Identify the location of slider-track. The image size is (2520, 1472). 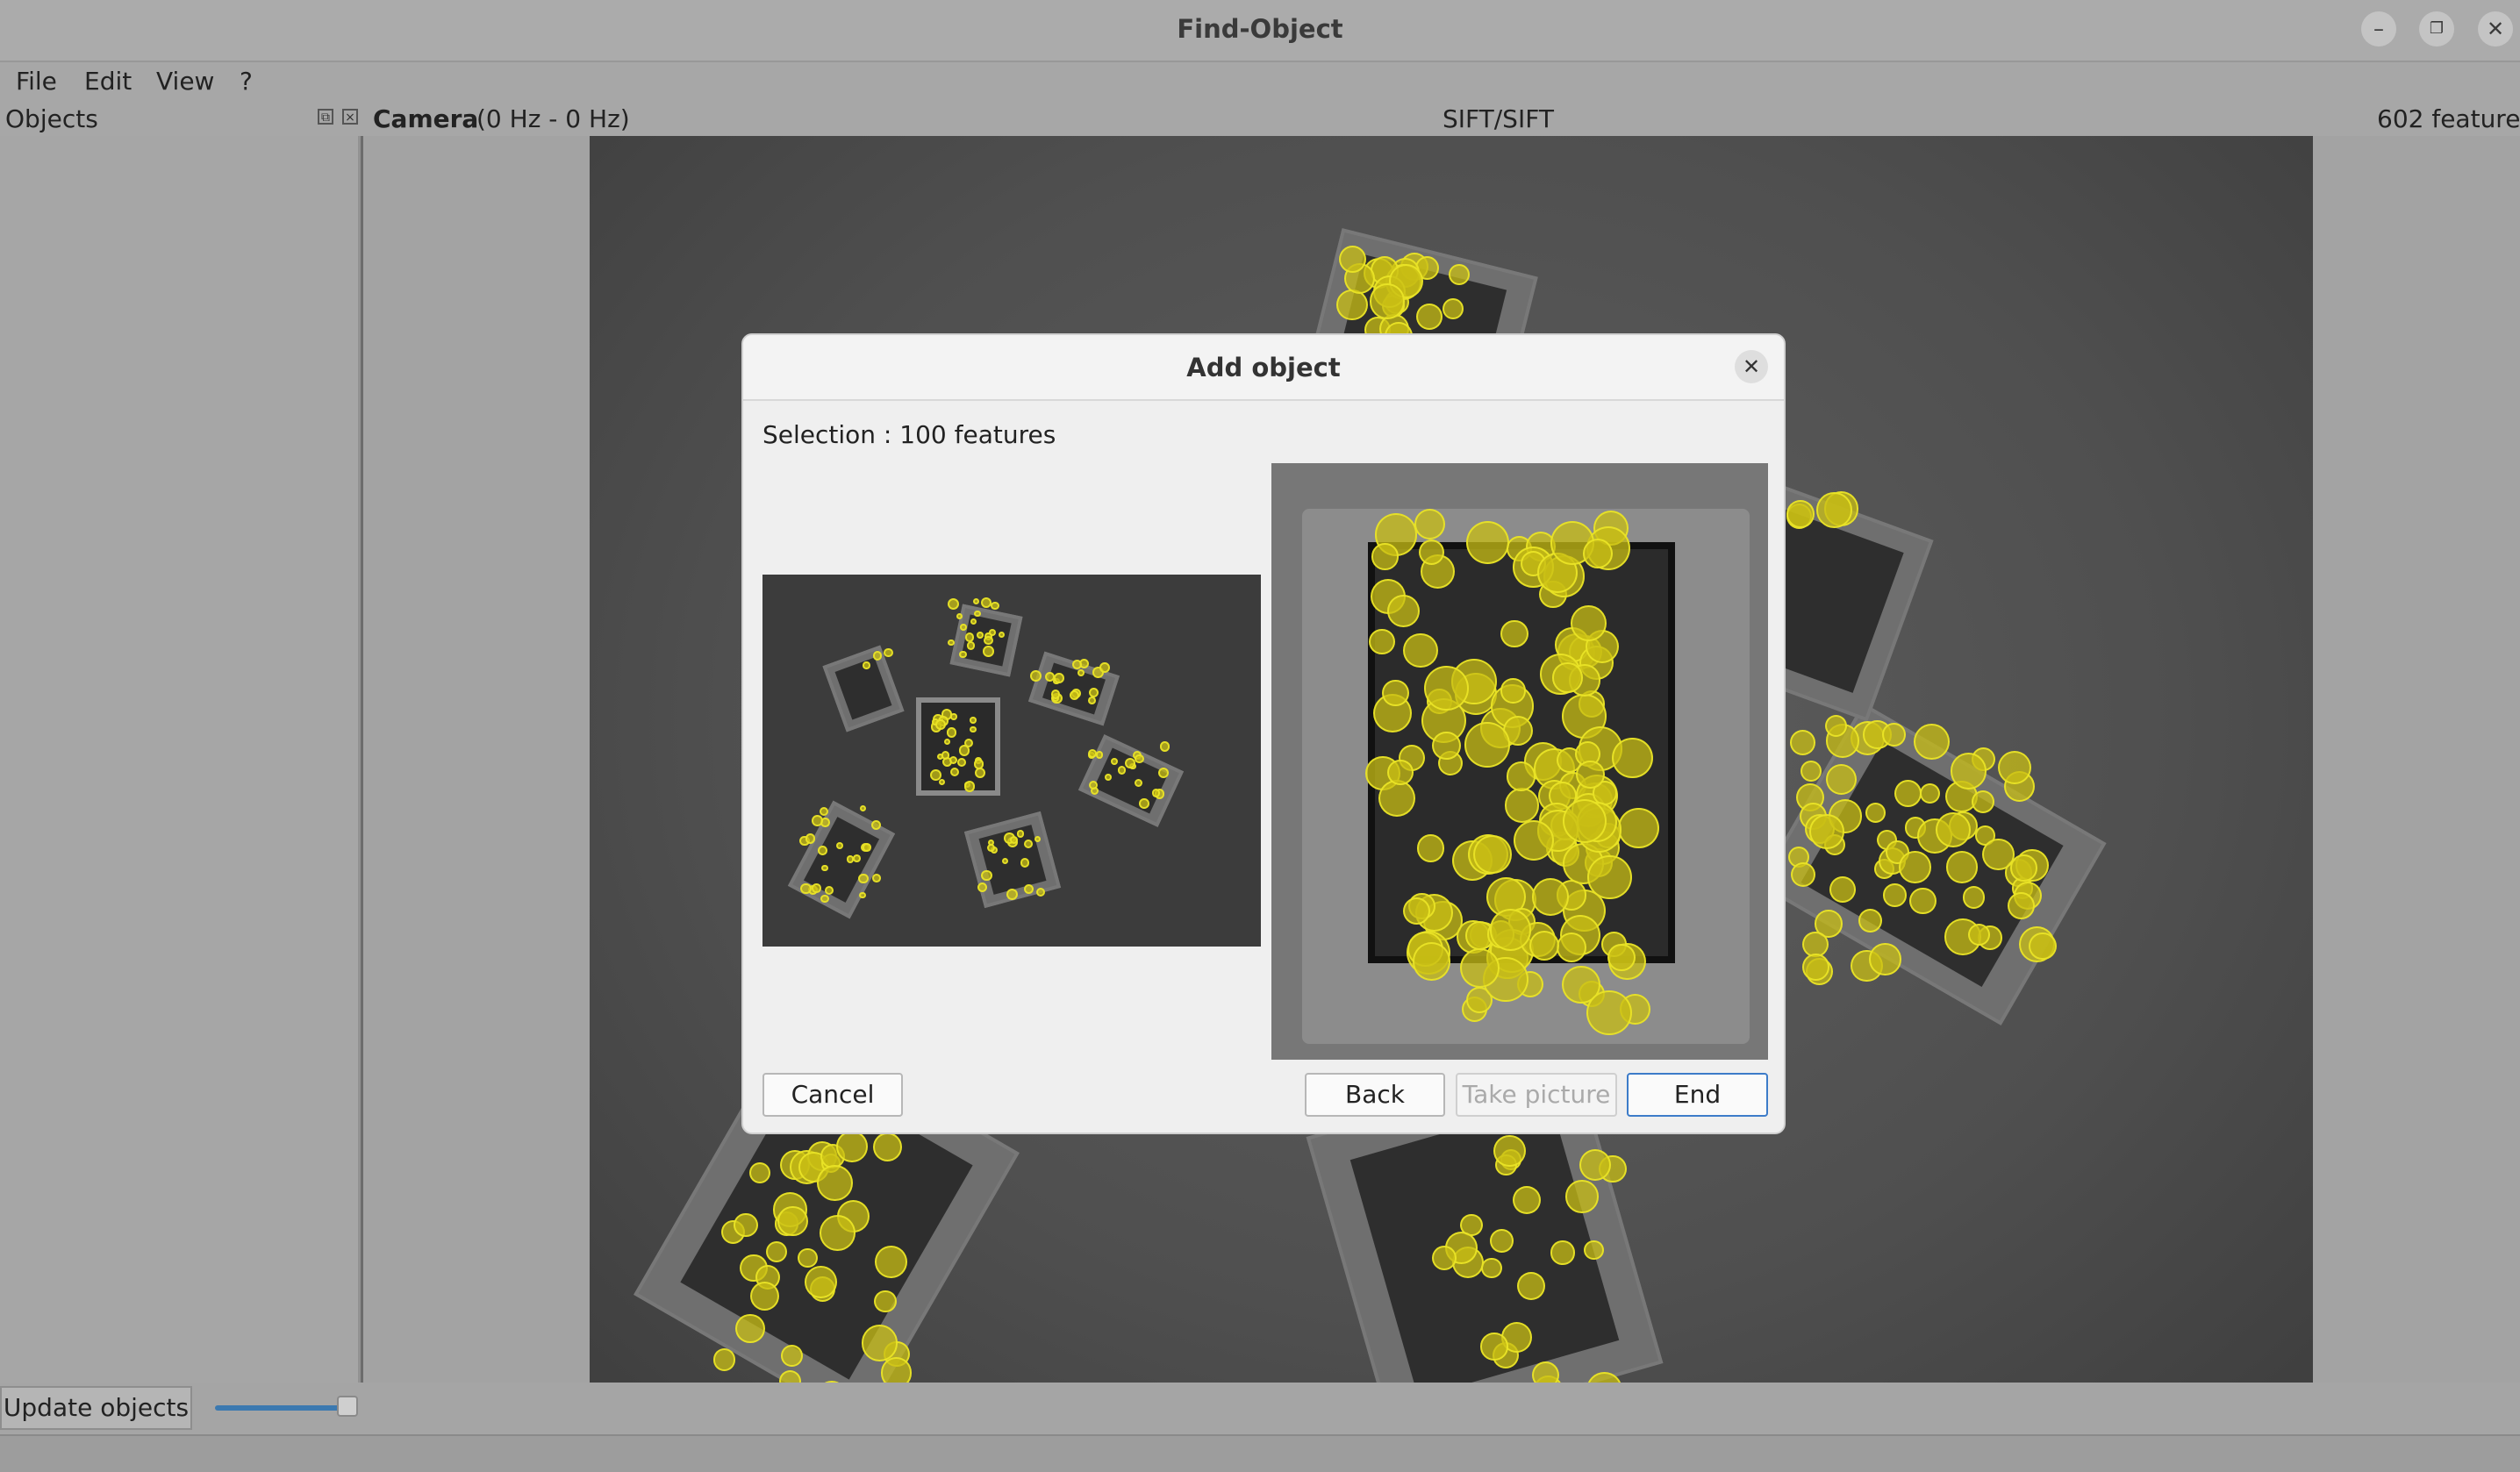
(285, 1408).